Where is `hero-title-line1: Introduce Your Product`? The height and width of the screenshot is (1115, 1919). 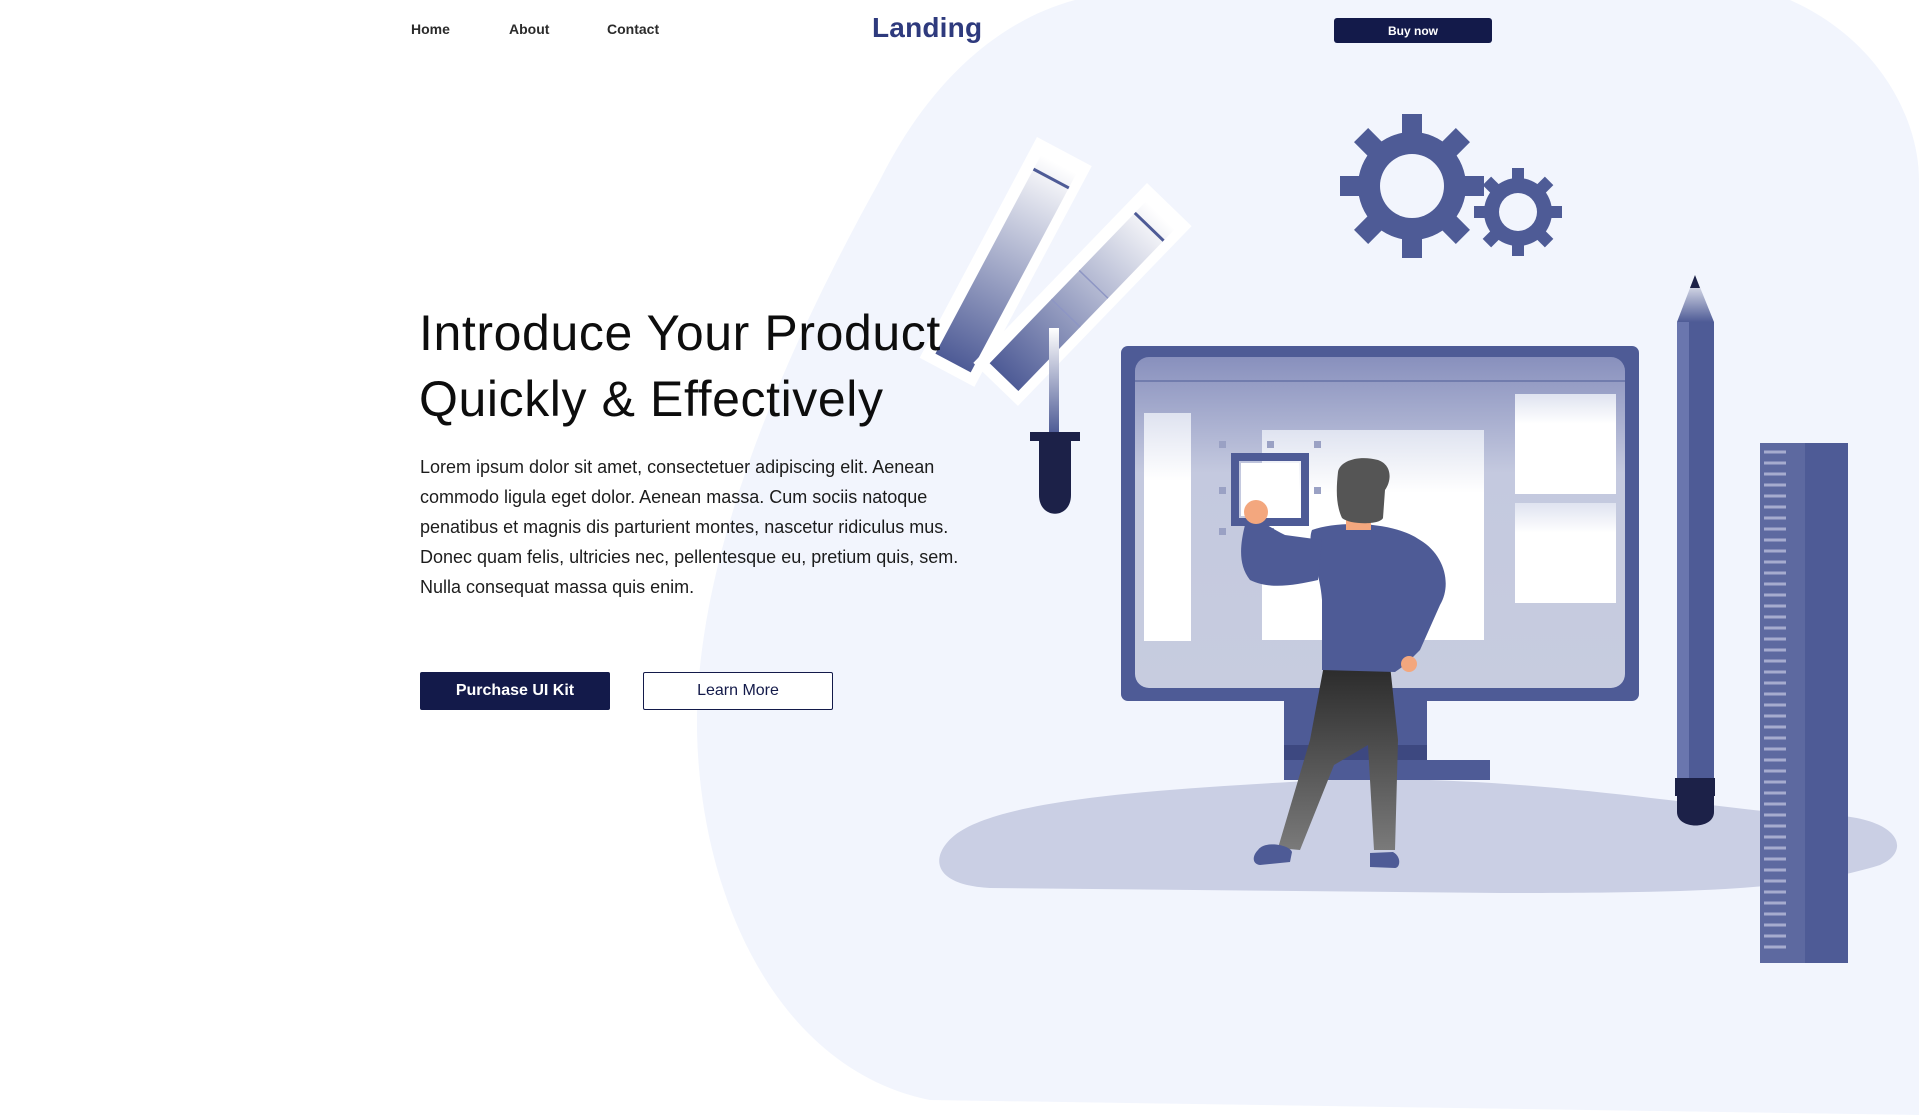 hero-title-line1: Introduce Your Product is located at coordinates (680, 333).